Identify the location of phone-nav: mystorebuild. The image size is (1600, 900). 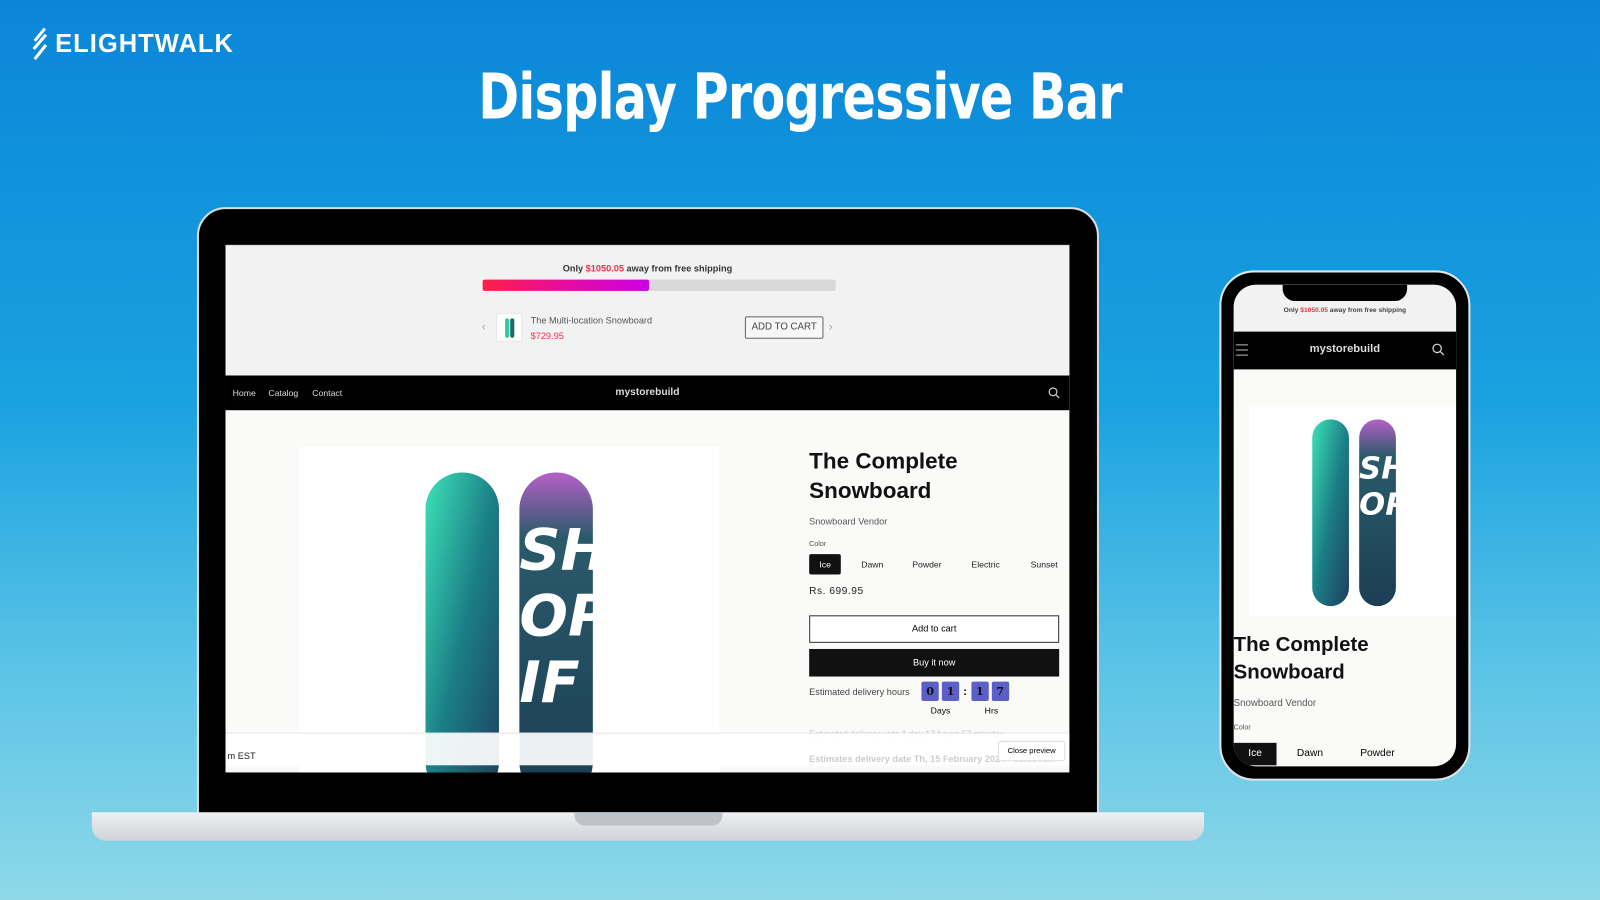
(1345, 350).